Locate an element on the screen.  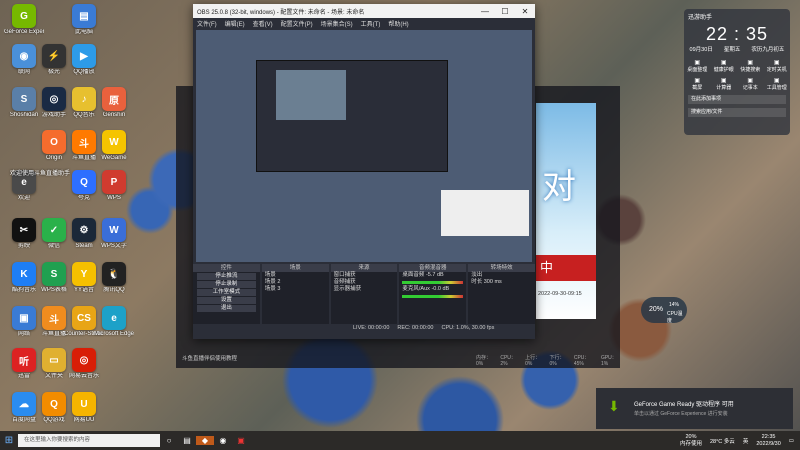
track-db: -5.7 dB is located at coordinates (434, 275).